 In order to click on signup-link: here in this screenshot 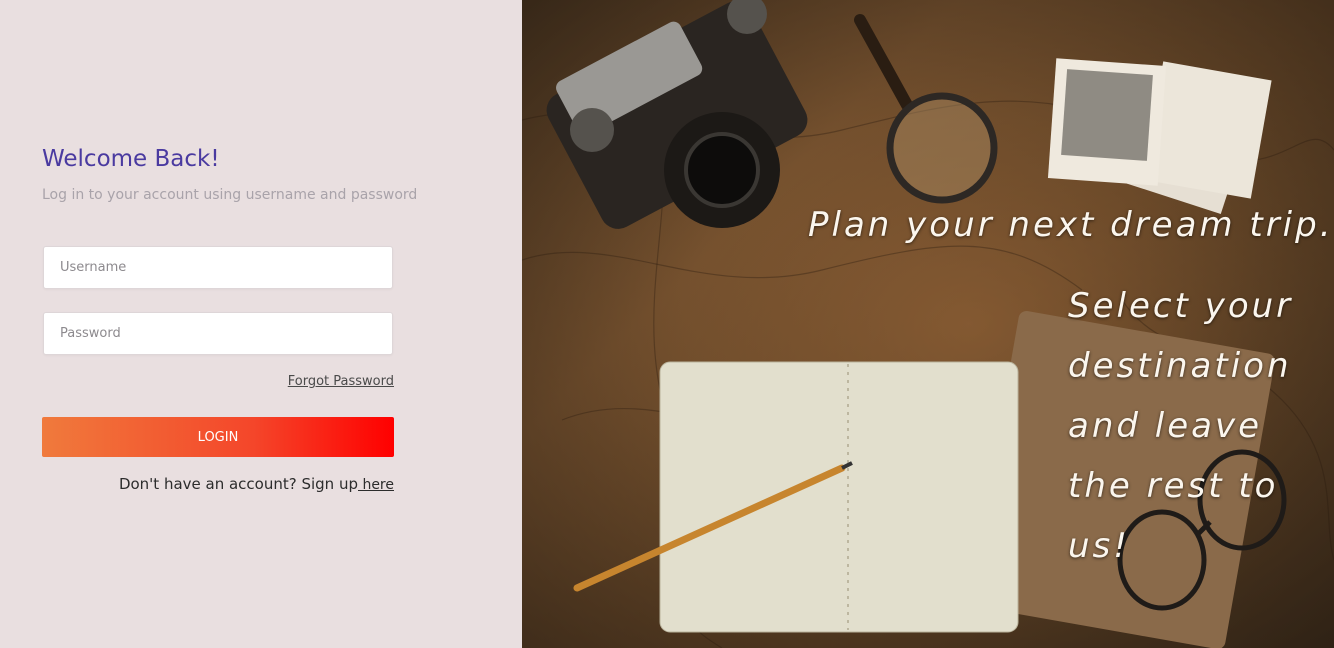, I will do `click(376, 485)`.